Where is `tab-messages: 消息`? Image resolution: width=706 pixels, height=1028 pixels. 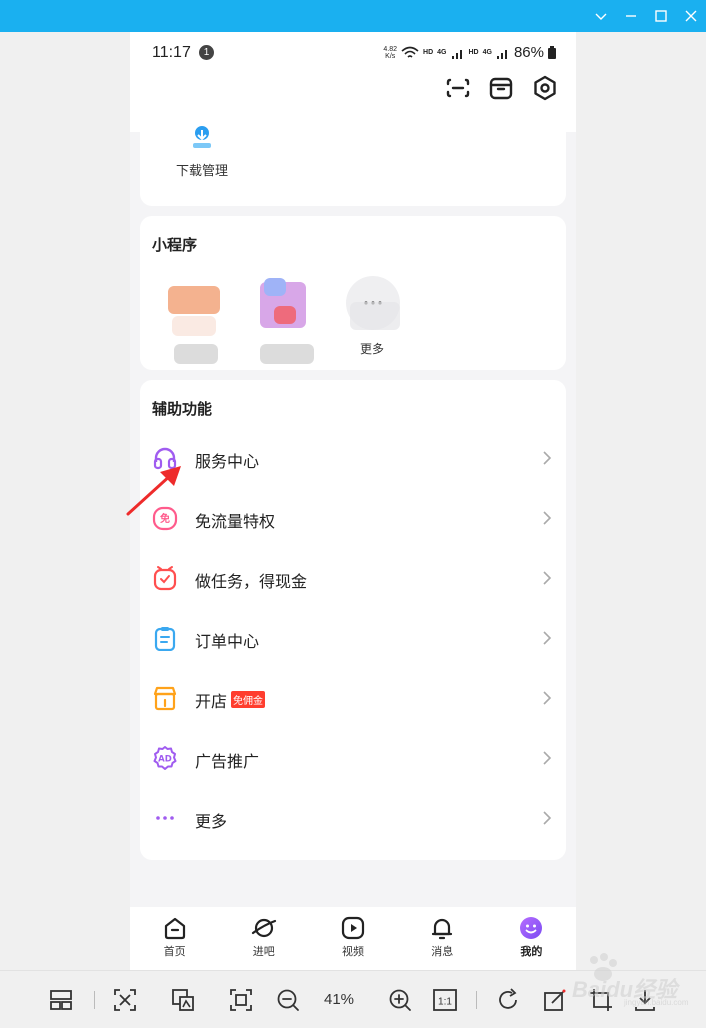
tab-messages: 消息 is located at coordinates (442, 938).